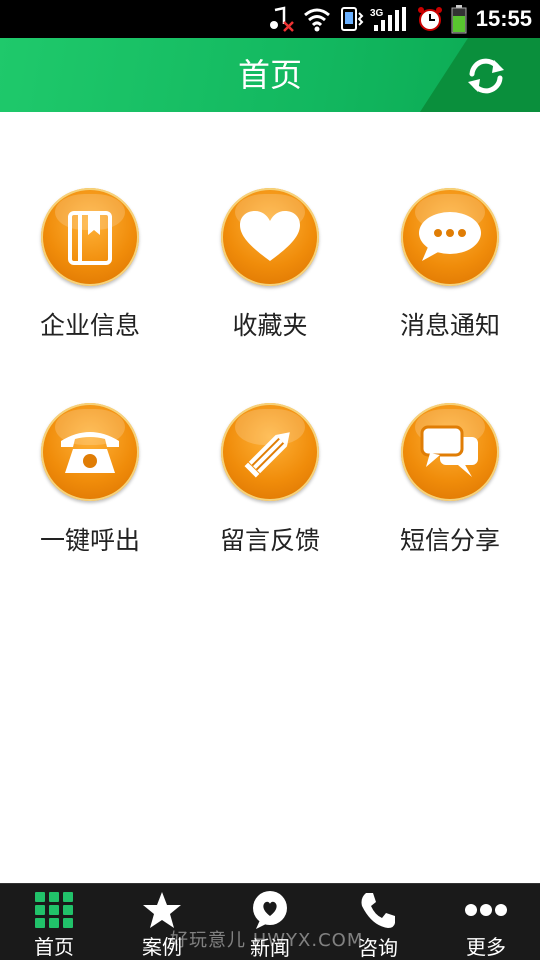 Image resolution: width=540 pixels, height=961 pixels. Describe the element at coordinates (89, 325) in the screenshot. I see `grid-item-label: 企业信息` at that location.